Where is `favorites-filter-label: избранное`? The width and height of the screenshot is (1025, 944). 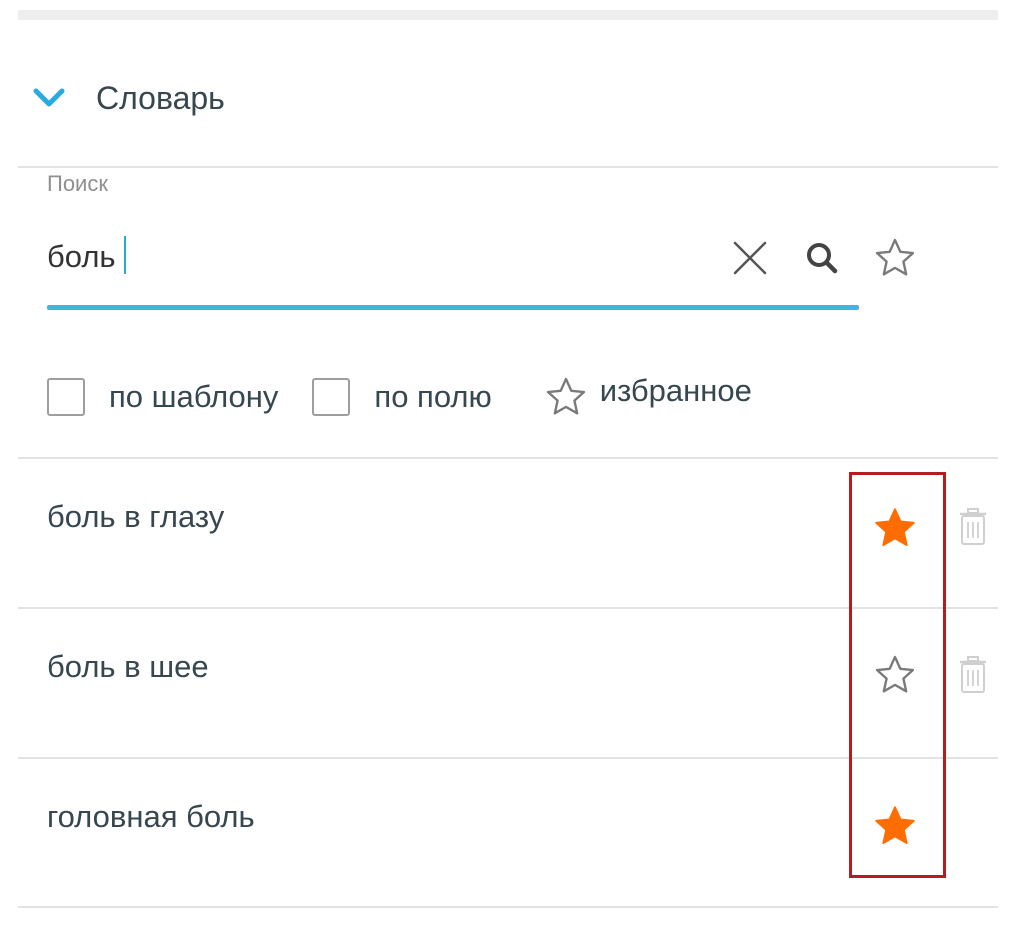
favorites-filter-label: избранное is located at coordinates (675, 390).